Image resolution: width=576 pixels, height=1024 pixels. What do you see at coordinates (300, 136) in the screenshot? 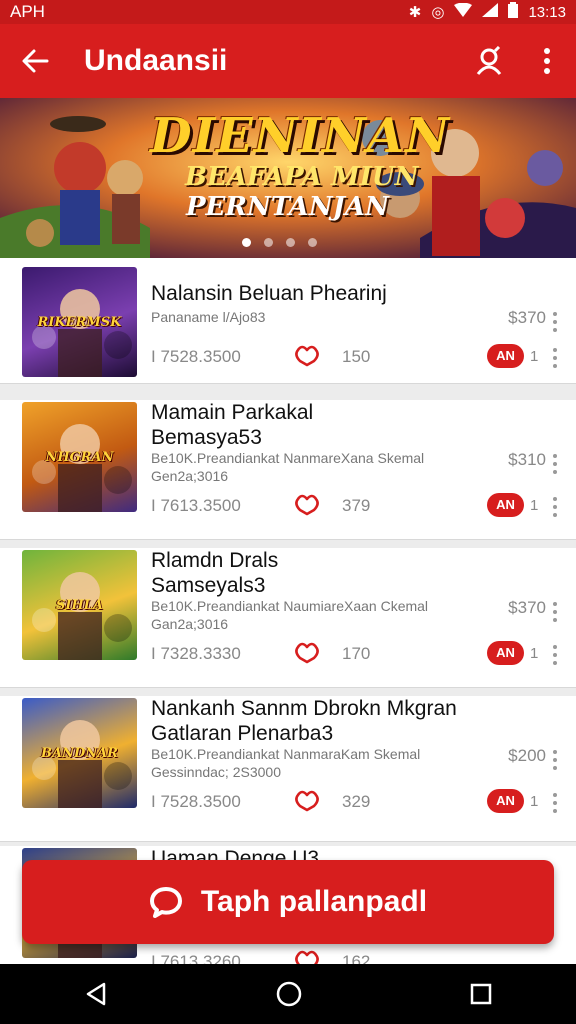
I see `banner-title: DIENINAN` at bounding box center [300, 136].